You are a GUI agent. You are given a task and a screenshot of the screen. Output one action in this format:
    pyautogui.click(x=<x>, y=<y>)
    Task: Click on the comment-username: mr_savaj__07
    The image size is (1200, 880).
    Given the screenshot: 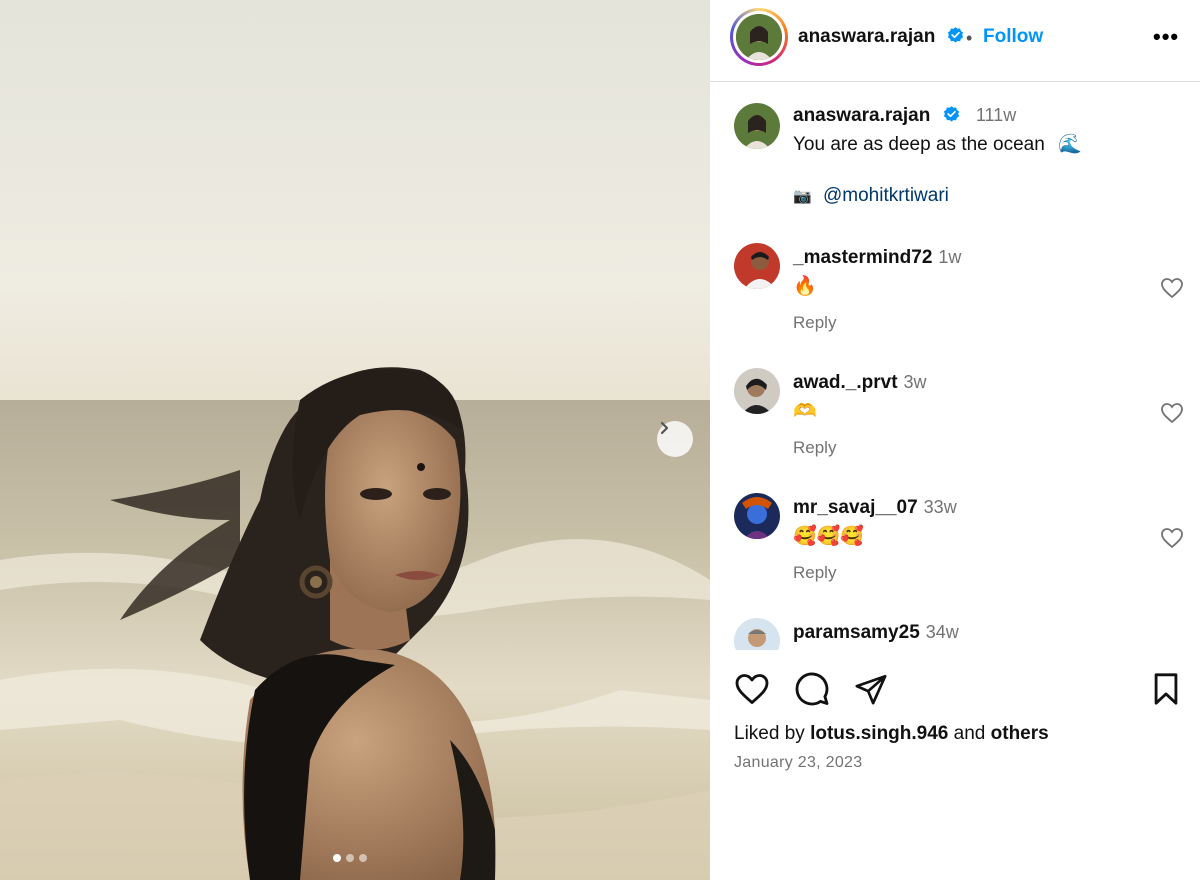 What is the action you would take?
    pyautogui.click(x=855, y=507)
    